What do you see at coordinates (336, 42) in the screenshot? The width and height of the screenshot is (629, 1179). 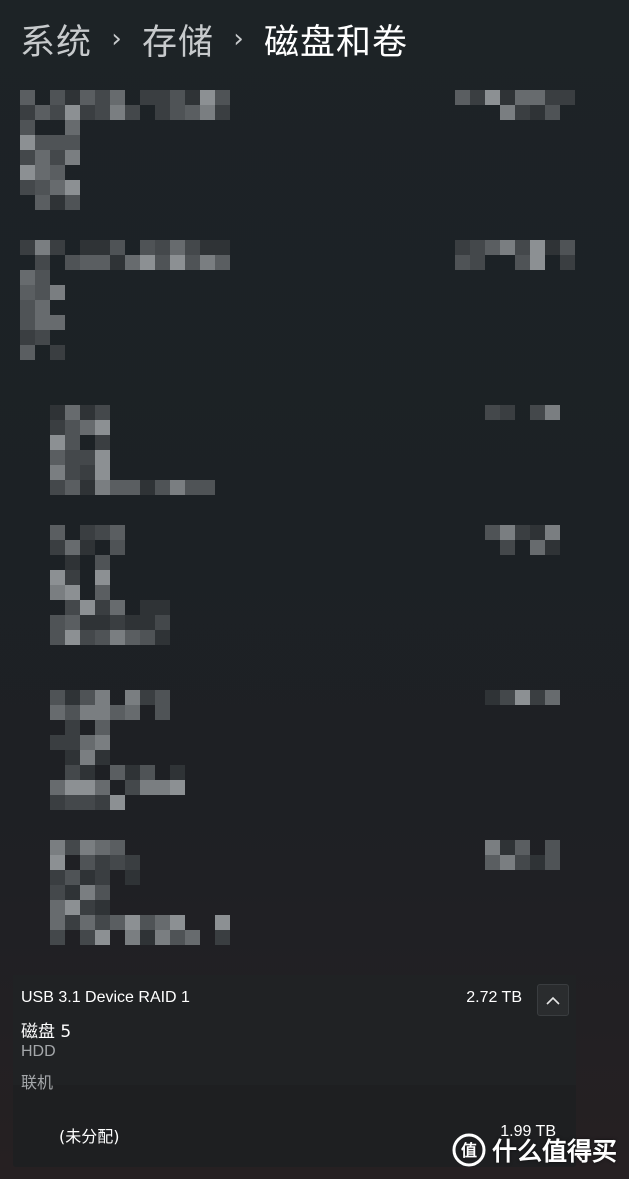 I see `page-title: 磁盘和卷` at bounding box center [336, 42].